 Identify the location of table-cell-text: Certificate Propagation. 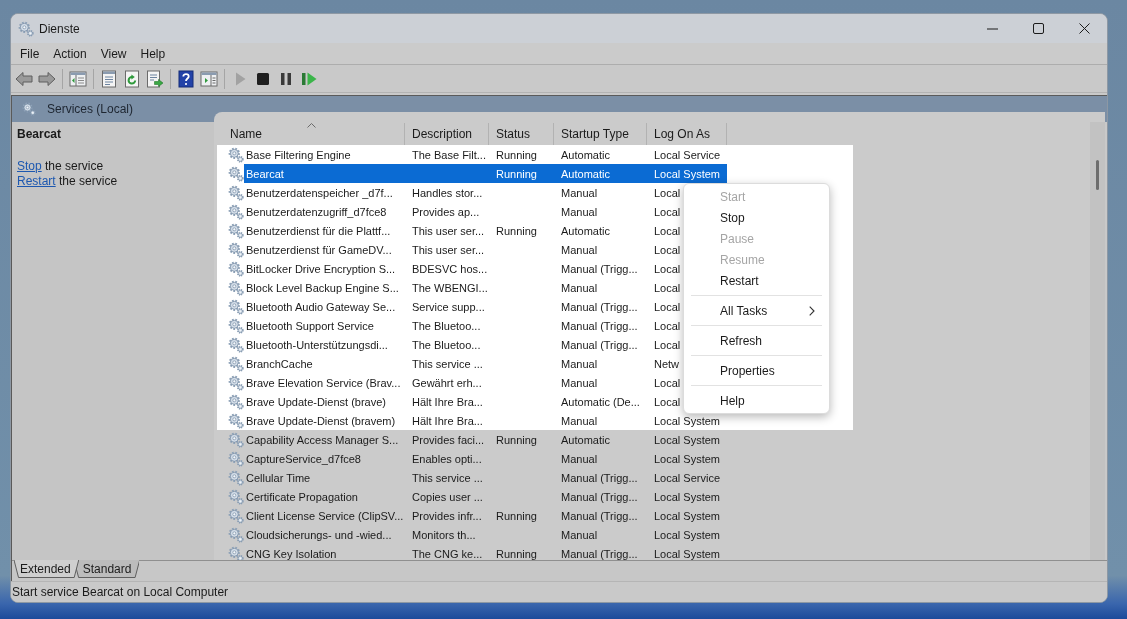
(302, 497).